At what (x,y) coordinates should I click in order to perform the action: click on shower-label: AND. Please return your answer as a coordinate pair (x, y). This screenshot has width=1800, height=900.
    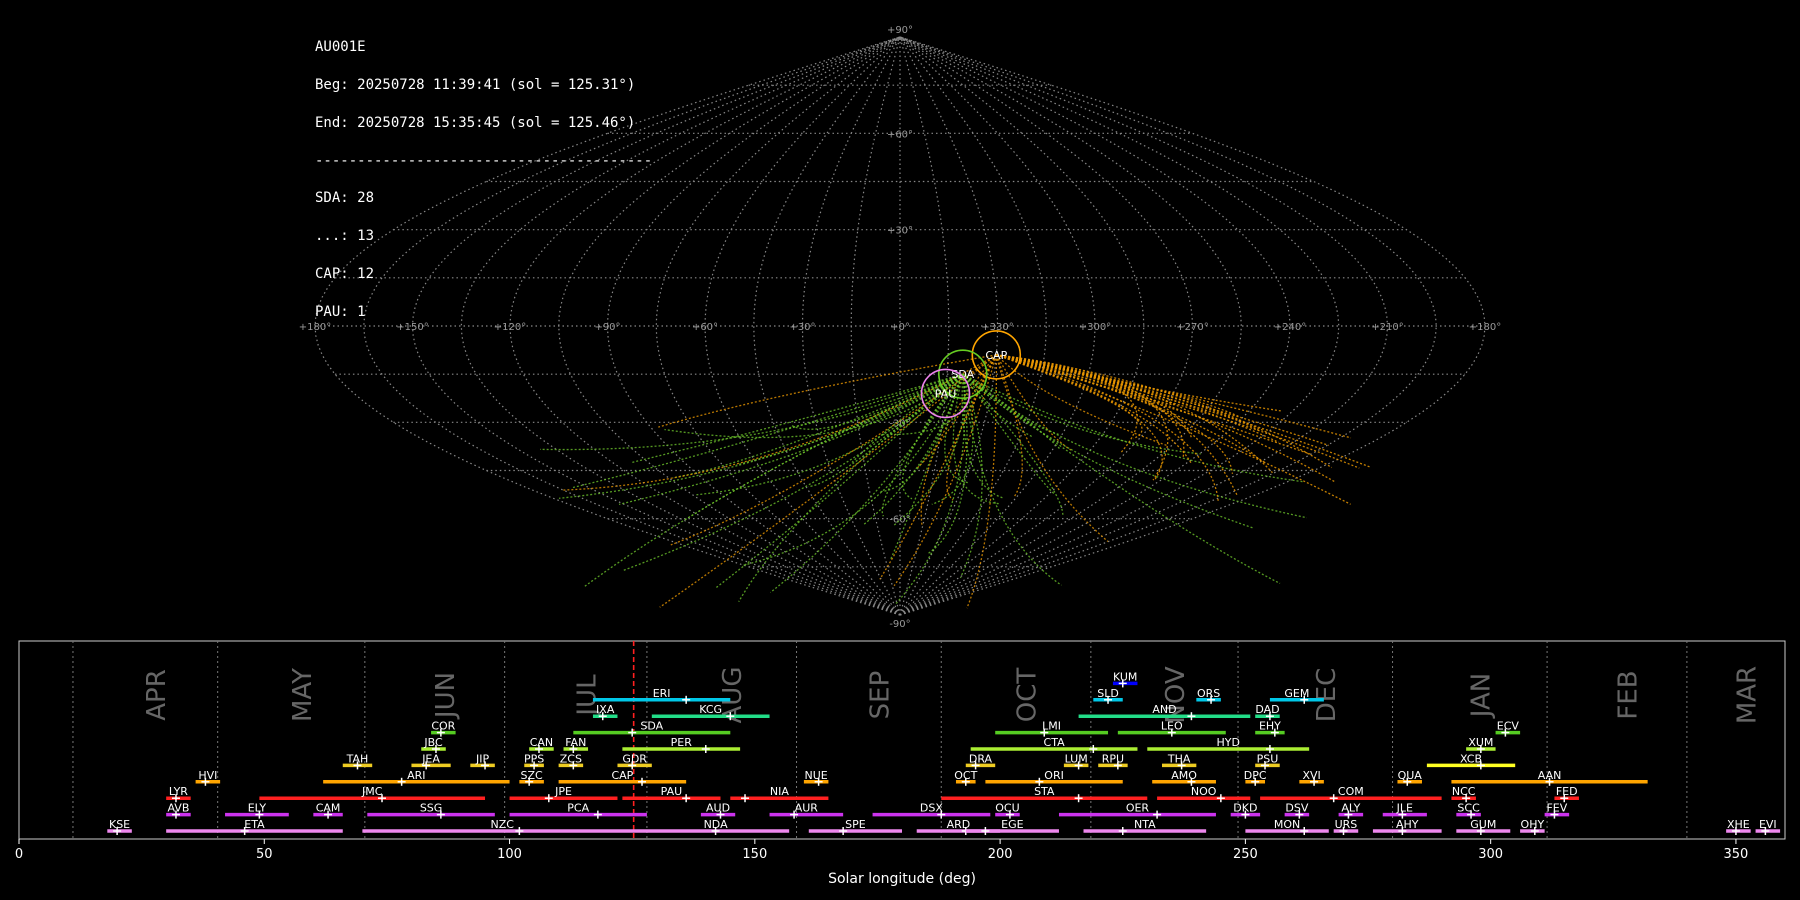
    Looking at the image, I should click on (1164, 709).